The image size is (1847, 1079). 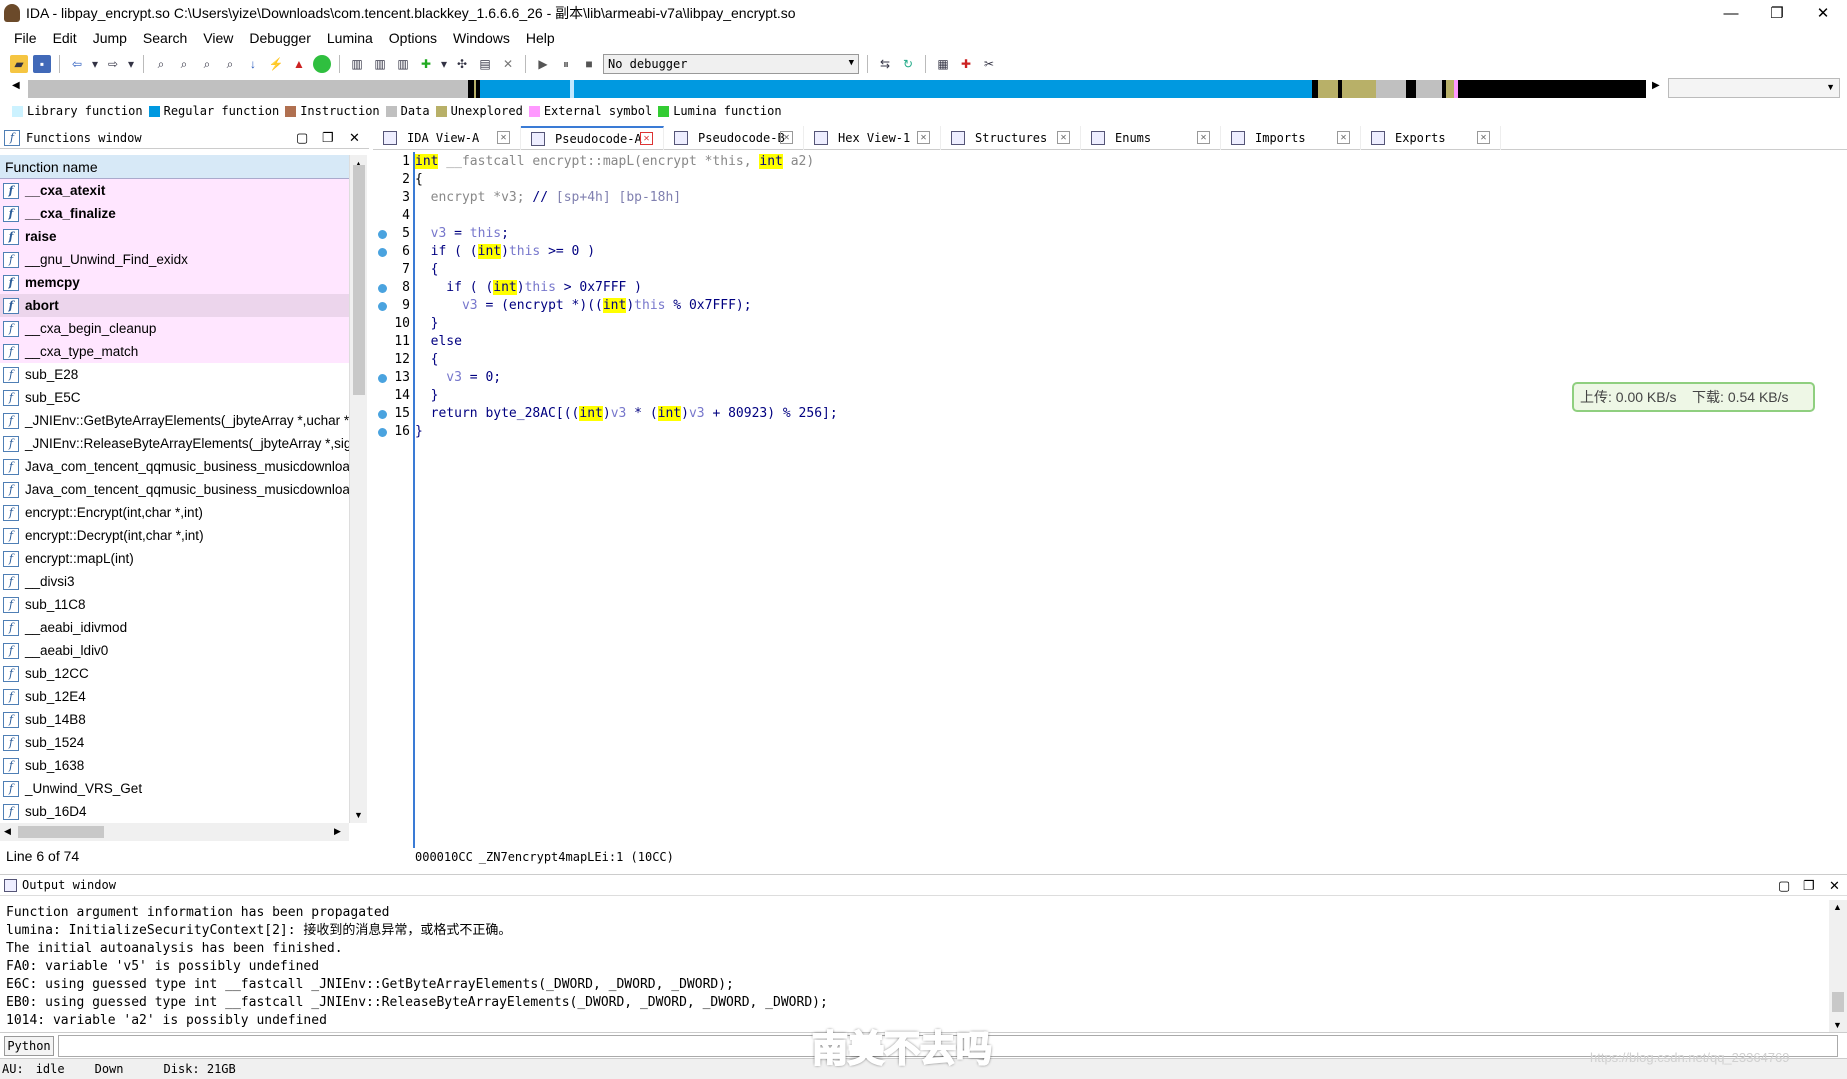 What do you see at coordinates (1151, 137) in the screenshot?
I see `tab-enums: Enums ✕` at bounding box center [1151, 137].